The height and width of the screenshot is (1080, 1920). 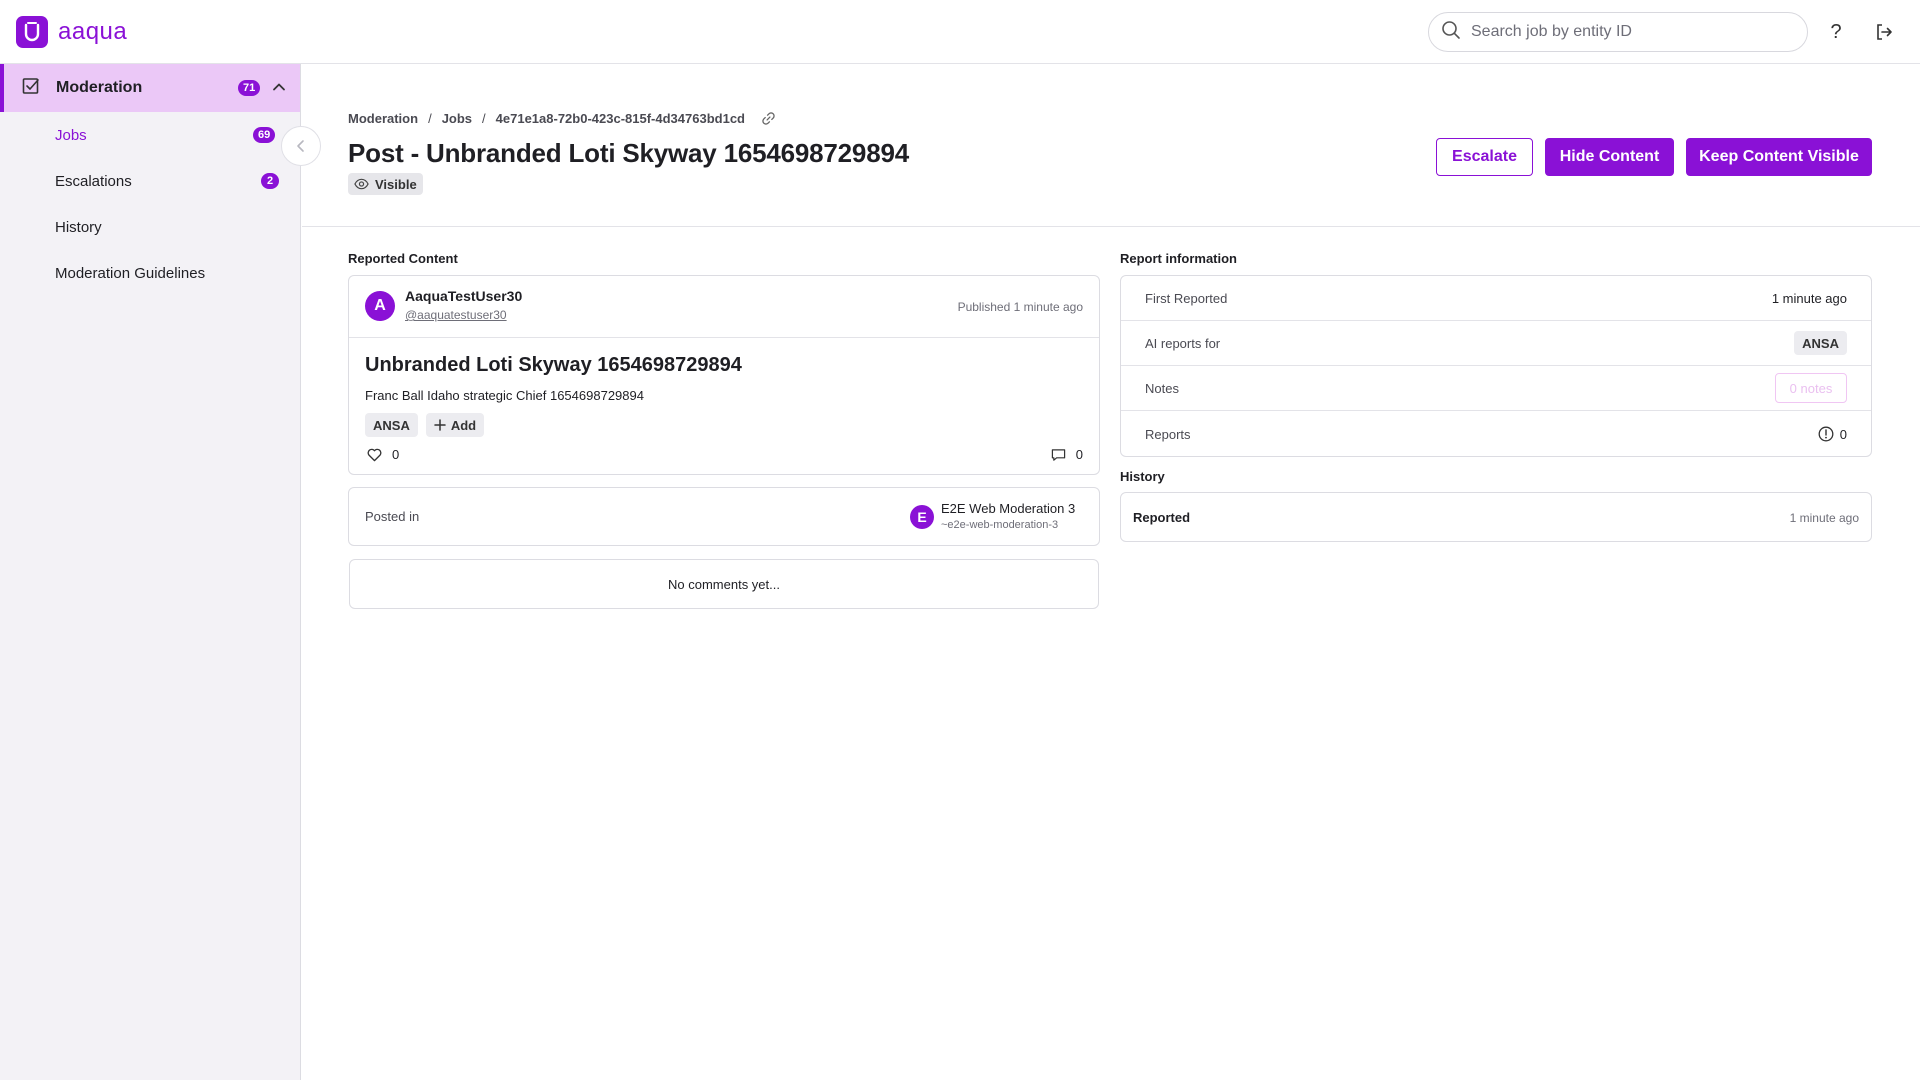 I want to click on author-handle: @aaquatestuser30, so click(x=456, y=315).